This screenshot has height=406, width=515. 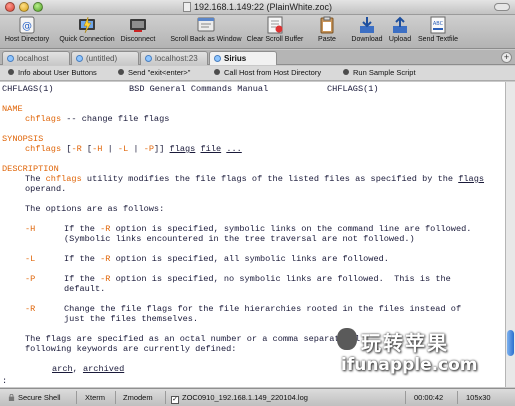 I want to click on protocol-label: Secure Shell, so click(x=39, y=397).